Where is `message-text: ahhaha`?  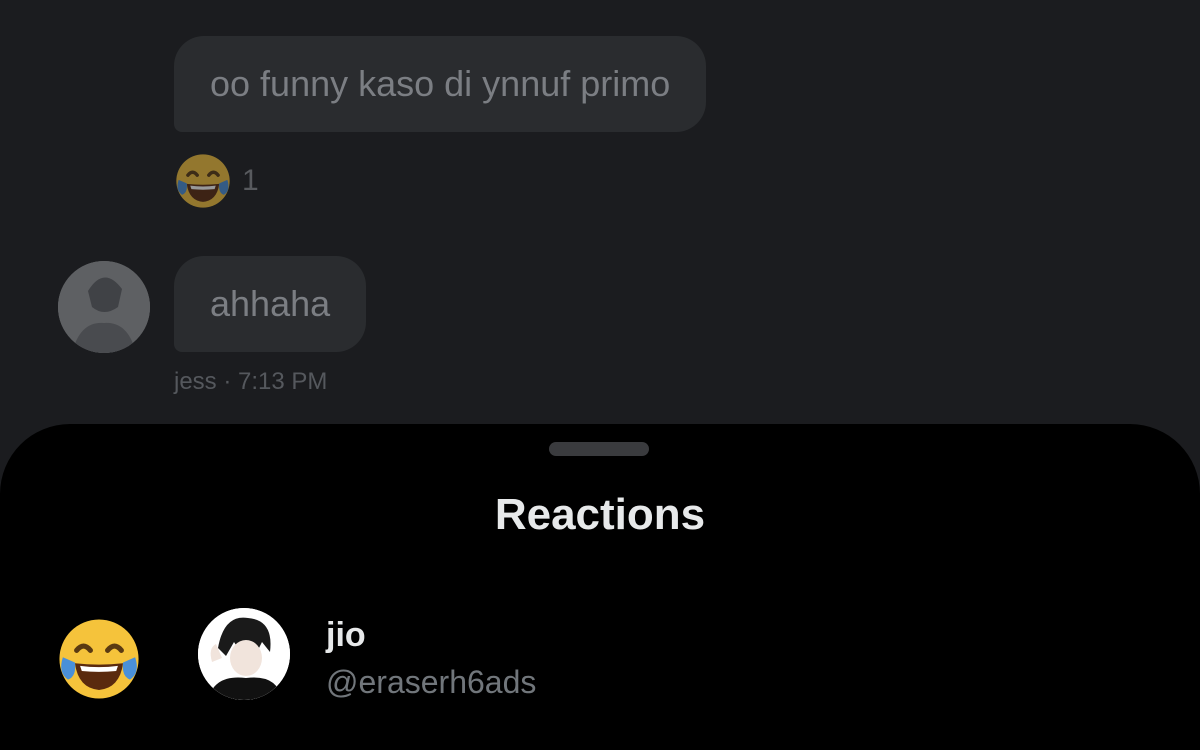
message-text: ahhaha is located at coordinates (270, 303).